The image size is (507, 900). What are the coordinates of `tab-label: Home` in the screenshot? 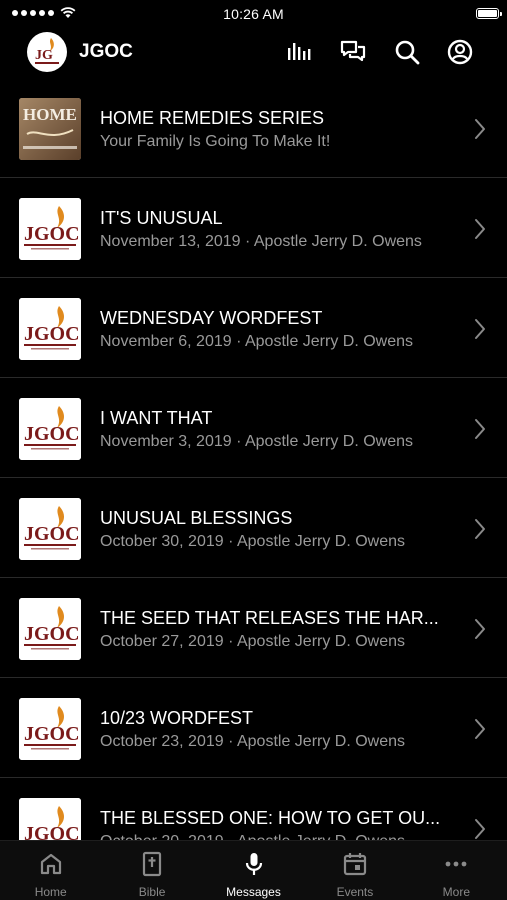 It's located at (50, 892).